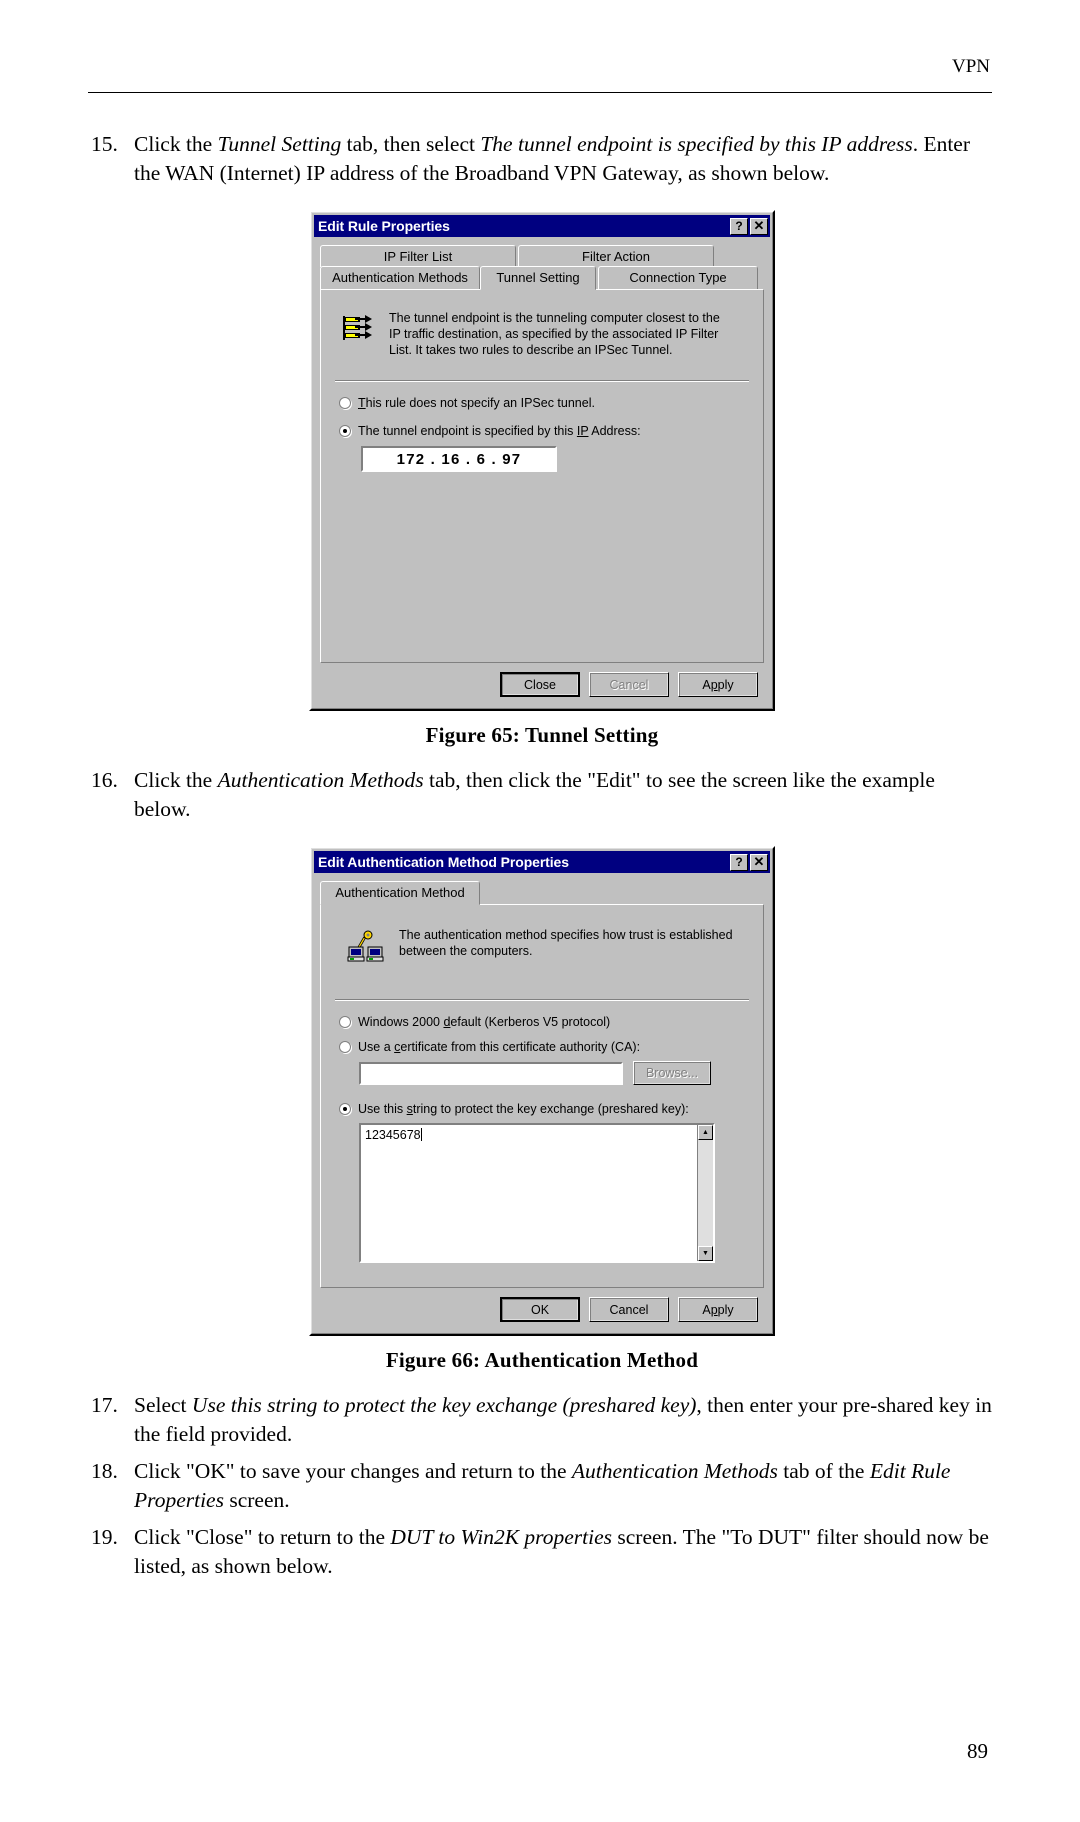 This screenshot has height=1822, width=1080. What do you see at coordinates (977, 1751) in the screenshot?
I see `page-number: 89` at bounding box center [977, 1751].